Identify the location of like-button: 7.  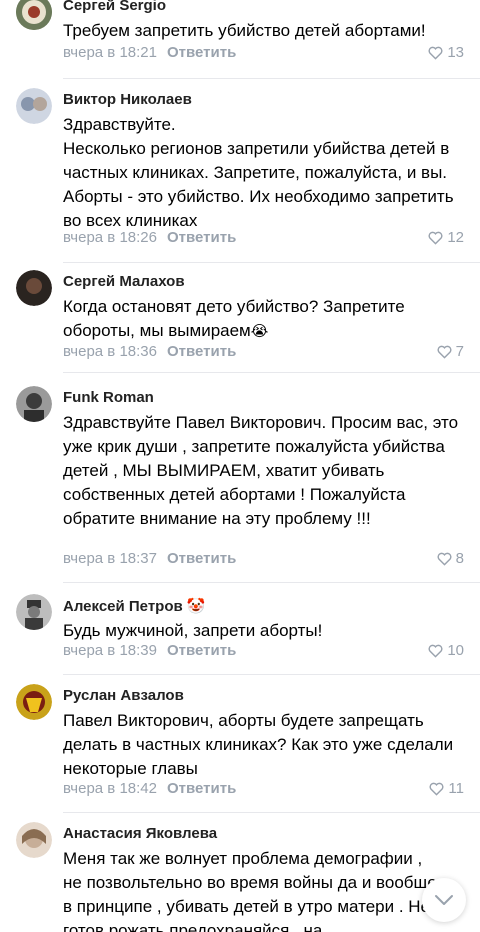
(450, 351).